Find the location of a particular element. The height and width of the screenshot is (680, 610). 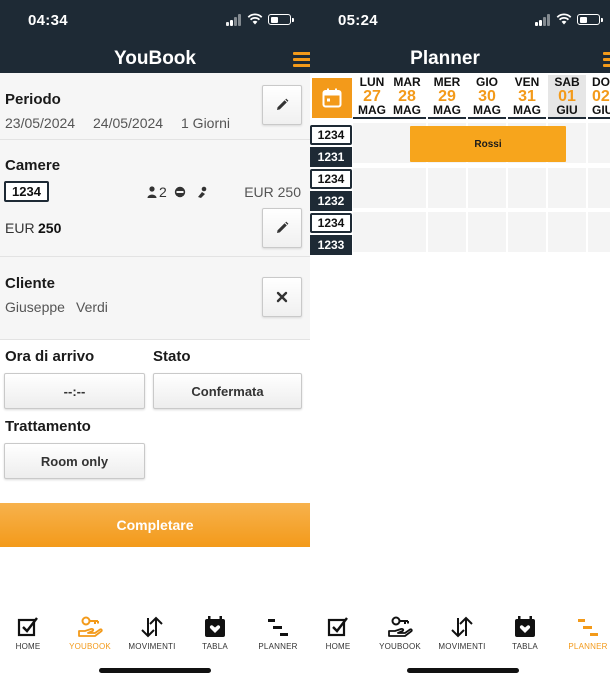

day-number: 31 is located at coordinates (527, 96).